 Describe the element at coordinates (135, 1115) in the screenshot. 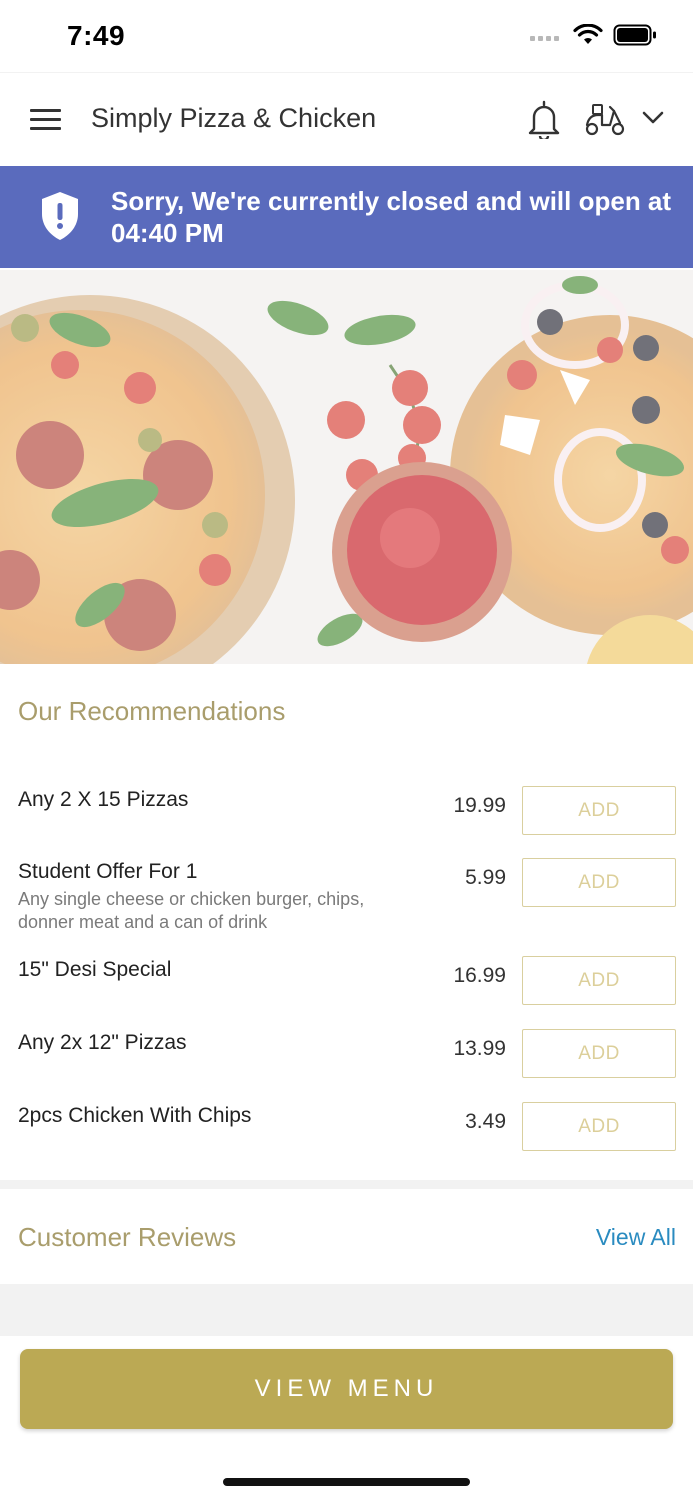

I see `item-name: 2pcs Chicken With Chips` at that location.